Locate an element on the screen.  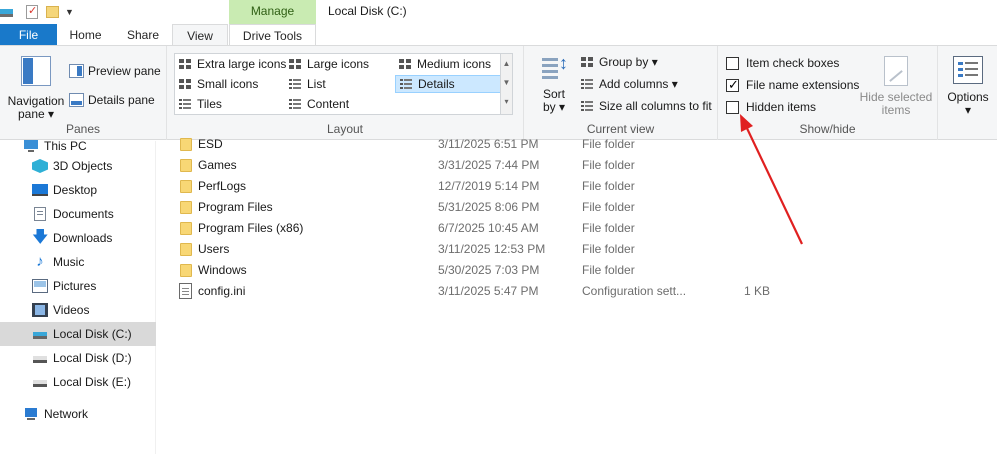
quick-access-toolbar: ▼ is located at coordinates (37, 12).